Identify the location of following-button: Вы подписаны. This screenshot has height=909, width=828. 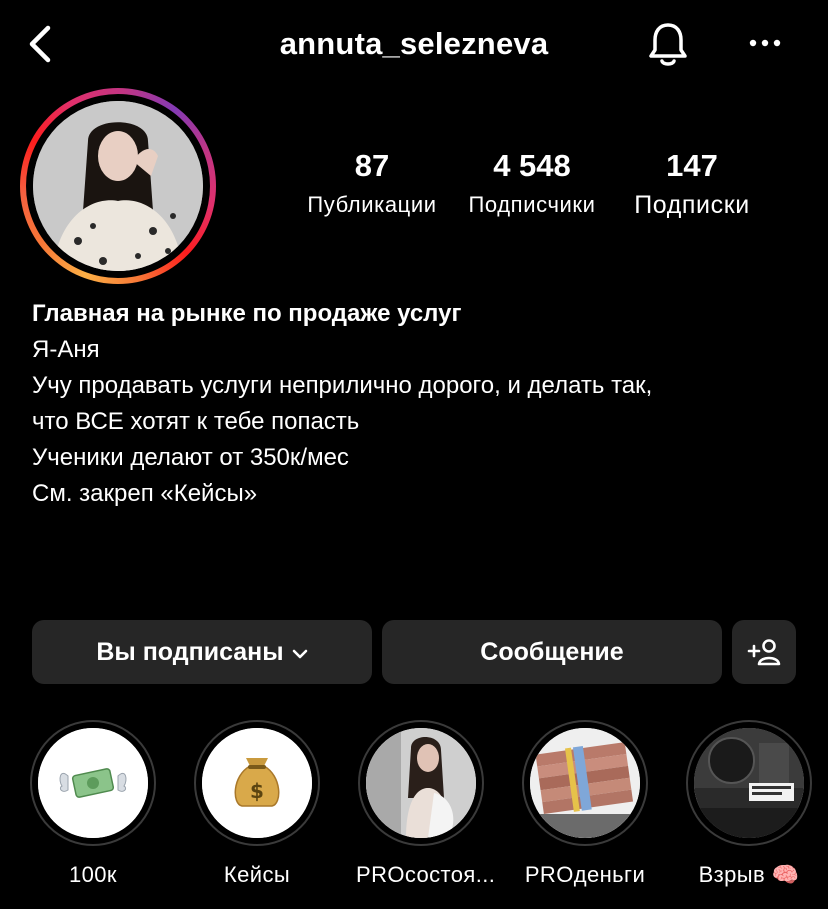
(202, 652).